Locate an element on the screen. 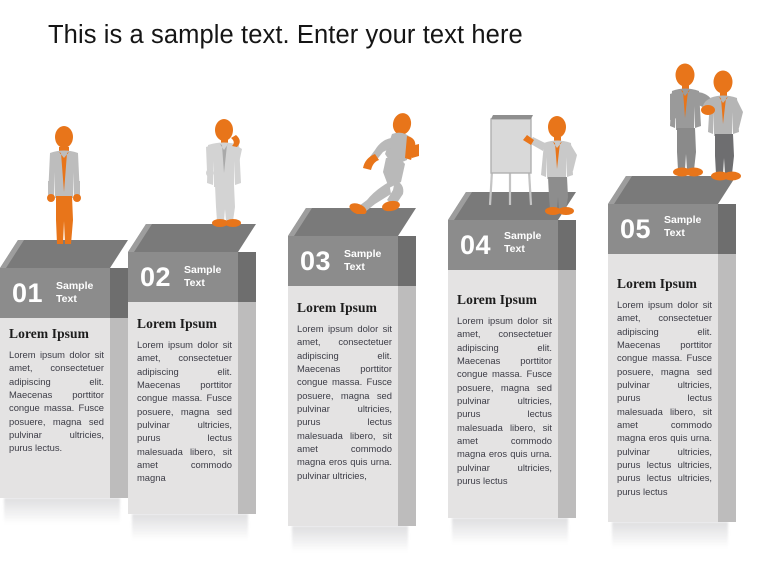  step-number: 03 is located at coordinates (316, 261).